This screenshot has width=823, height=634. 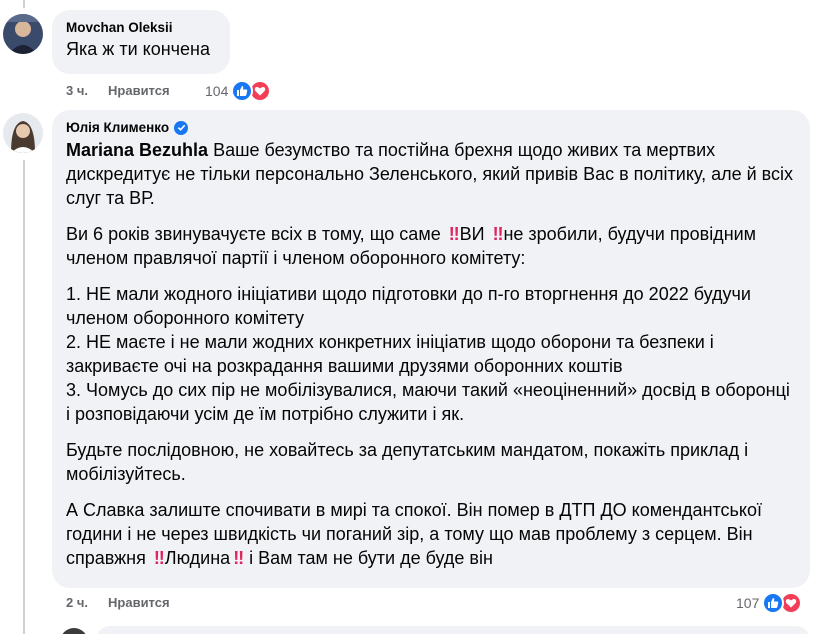 I want to click on comment-meta: 2 ч. Нравится, so click(x=118, y=602).